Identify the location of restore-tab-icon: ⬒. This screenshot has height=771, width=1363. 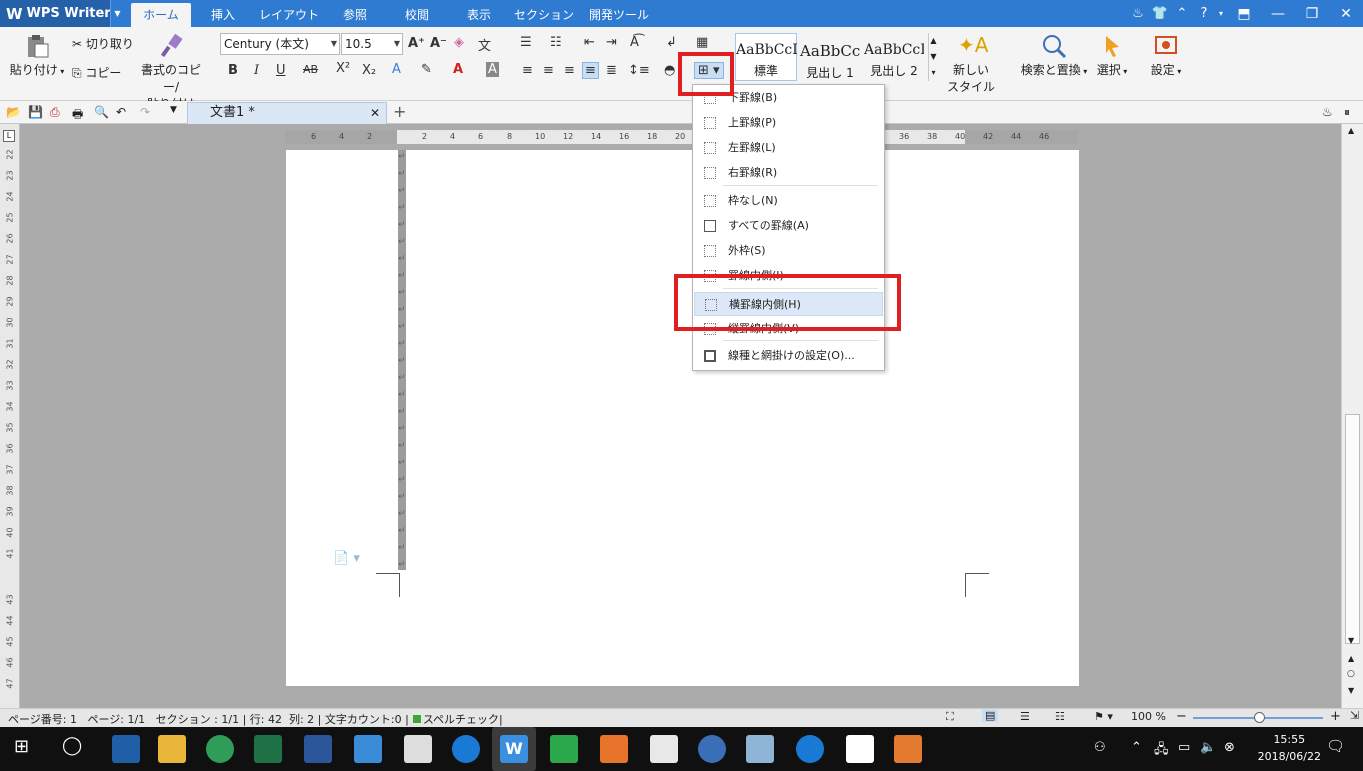
(1244, 14).